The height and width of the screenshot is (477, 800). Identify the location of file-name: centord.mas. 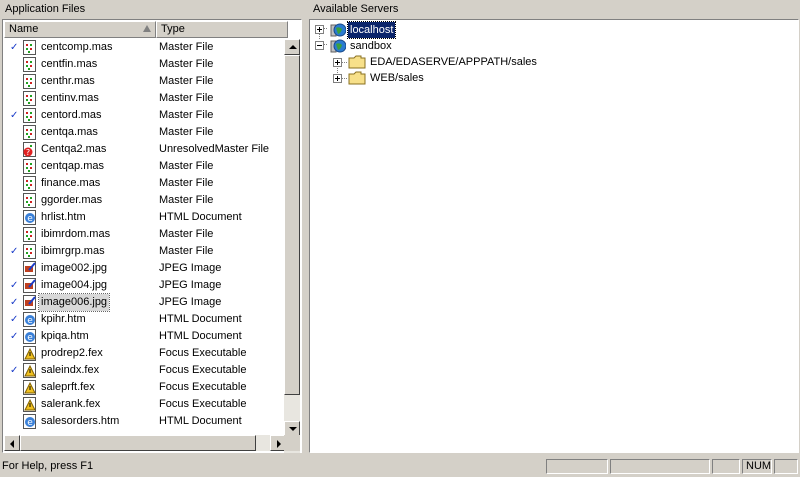
(71, 115).